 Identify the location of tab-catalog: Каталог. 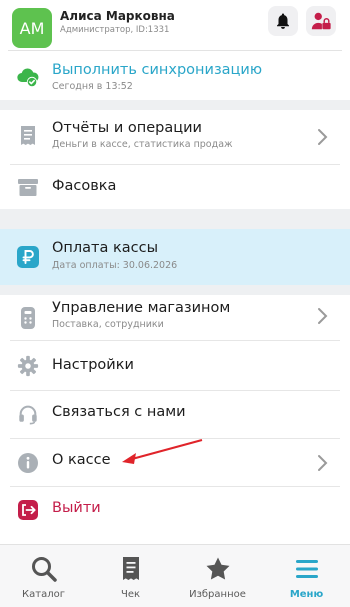
(43, 576).